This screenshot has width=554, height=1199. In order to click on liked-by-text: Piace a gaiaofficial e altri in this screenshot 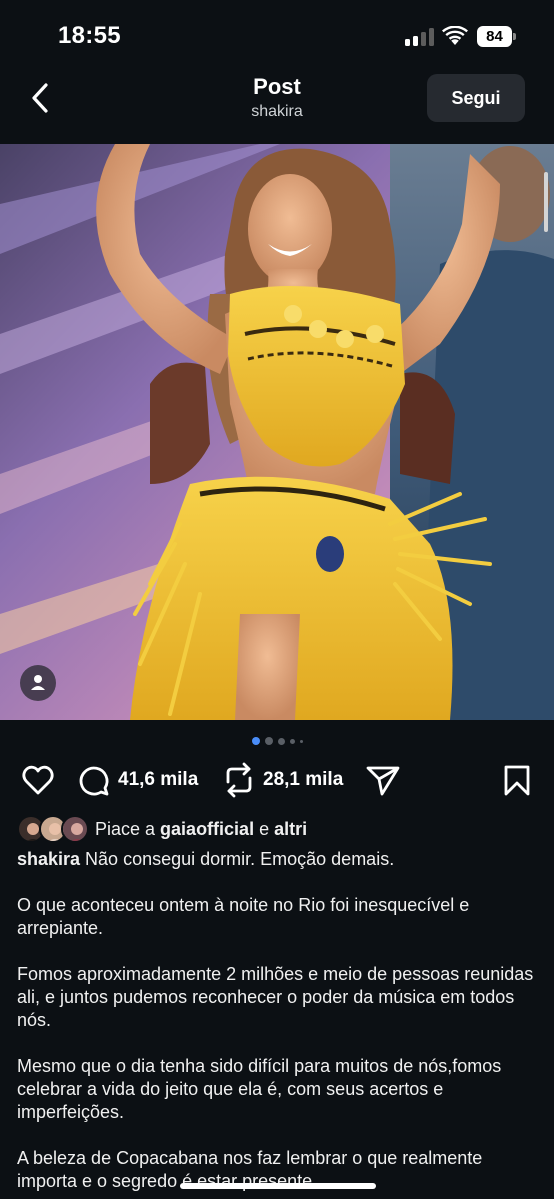, I will do `click(201, 829)`.